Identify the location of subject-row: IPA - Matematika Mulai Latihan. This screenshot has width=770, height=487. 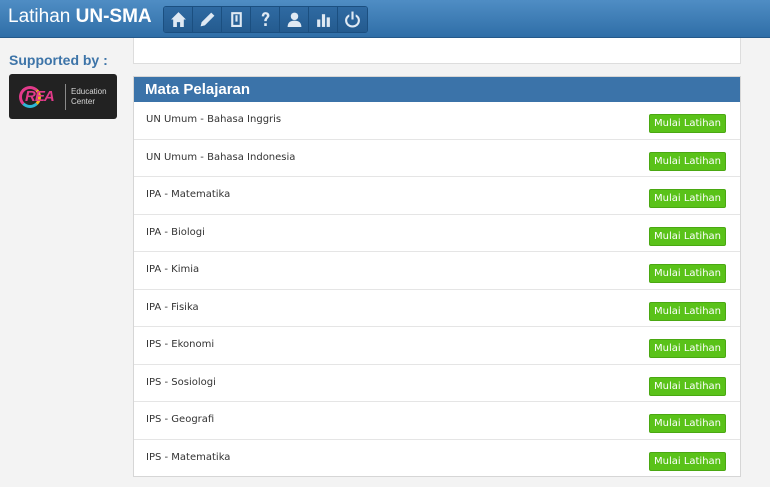
(437, 196).